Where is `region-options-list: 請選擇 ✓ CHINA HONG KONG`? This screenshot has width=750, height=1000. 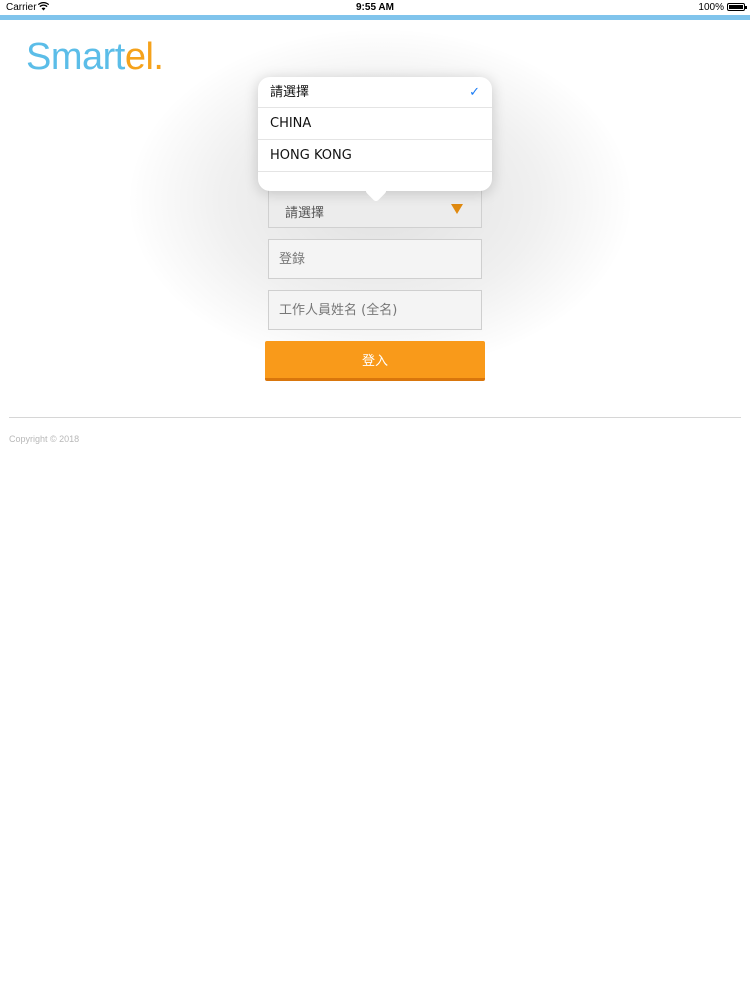
region-options-list: 請選擇 ✓ CHINA HONG KONG is located at coordinates (375, 124).